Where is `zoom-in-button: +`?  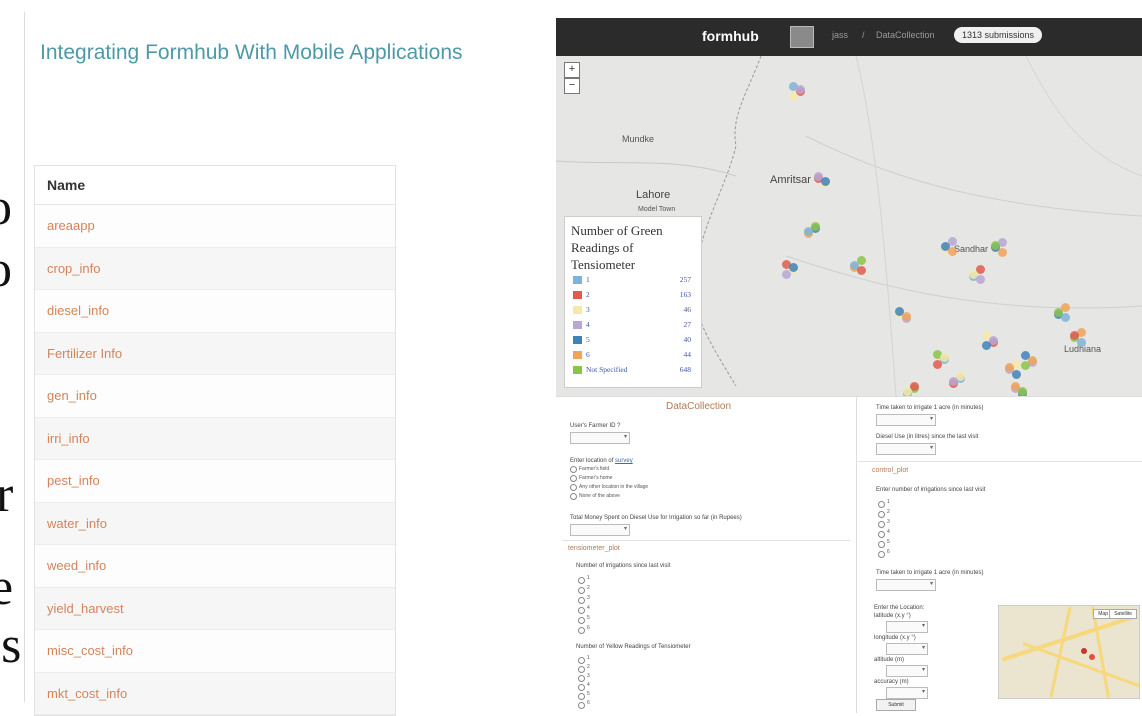
zoom-in-button: + is located at coordinates (572, 70).